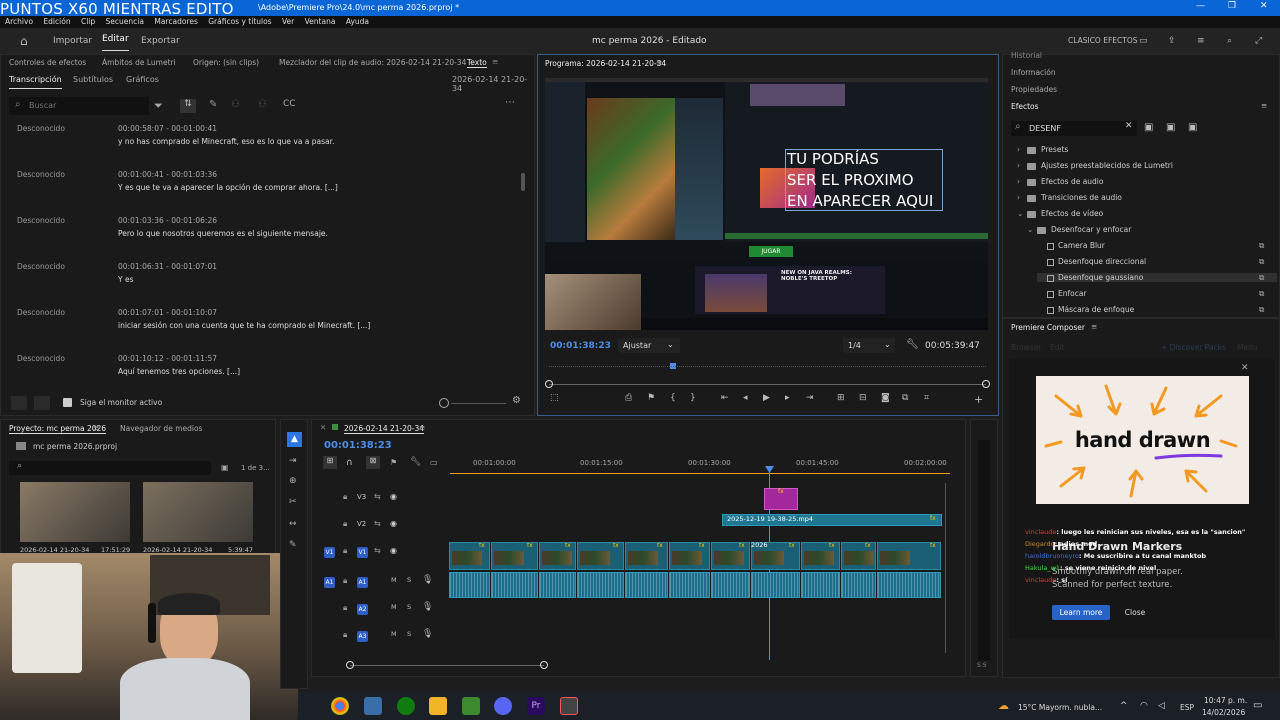 The width and height of the screenshot is (1280, 720). What do you see at coordinates (19, 21) in the screenshot?
I see `menu-archivo: Archivo` at bounding box center [19, 21].